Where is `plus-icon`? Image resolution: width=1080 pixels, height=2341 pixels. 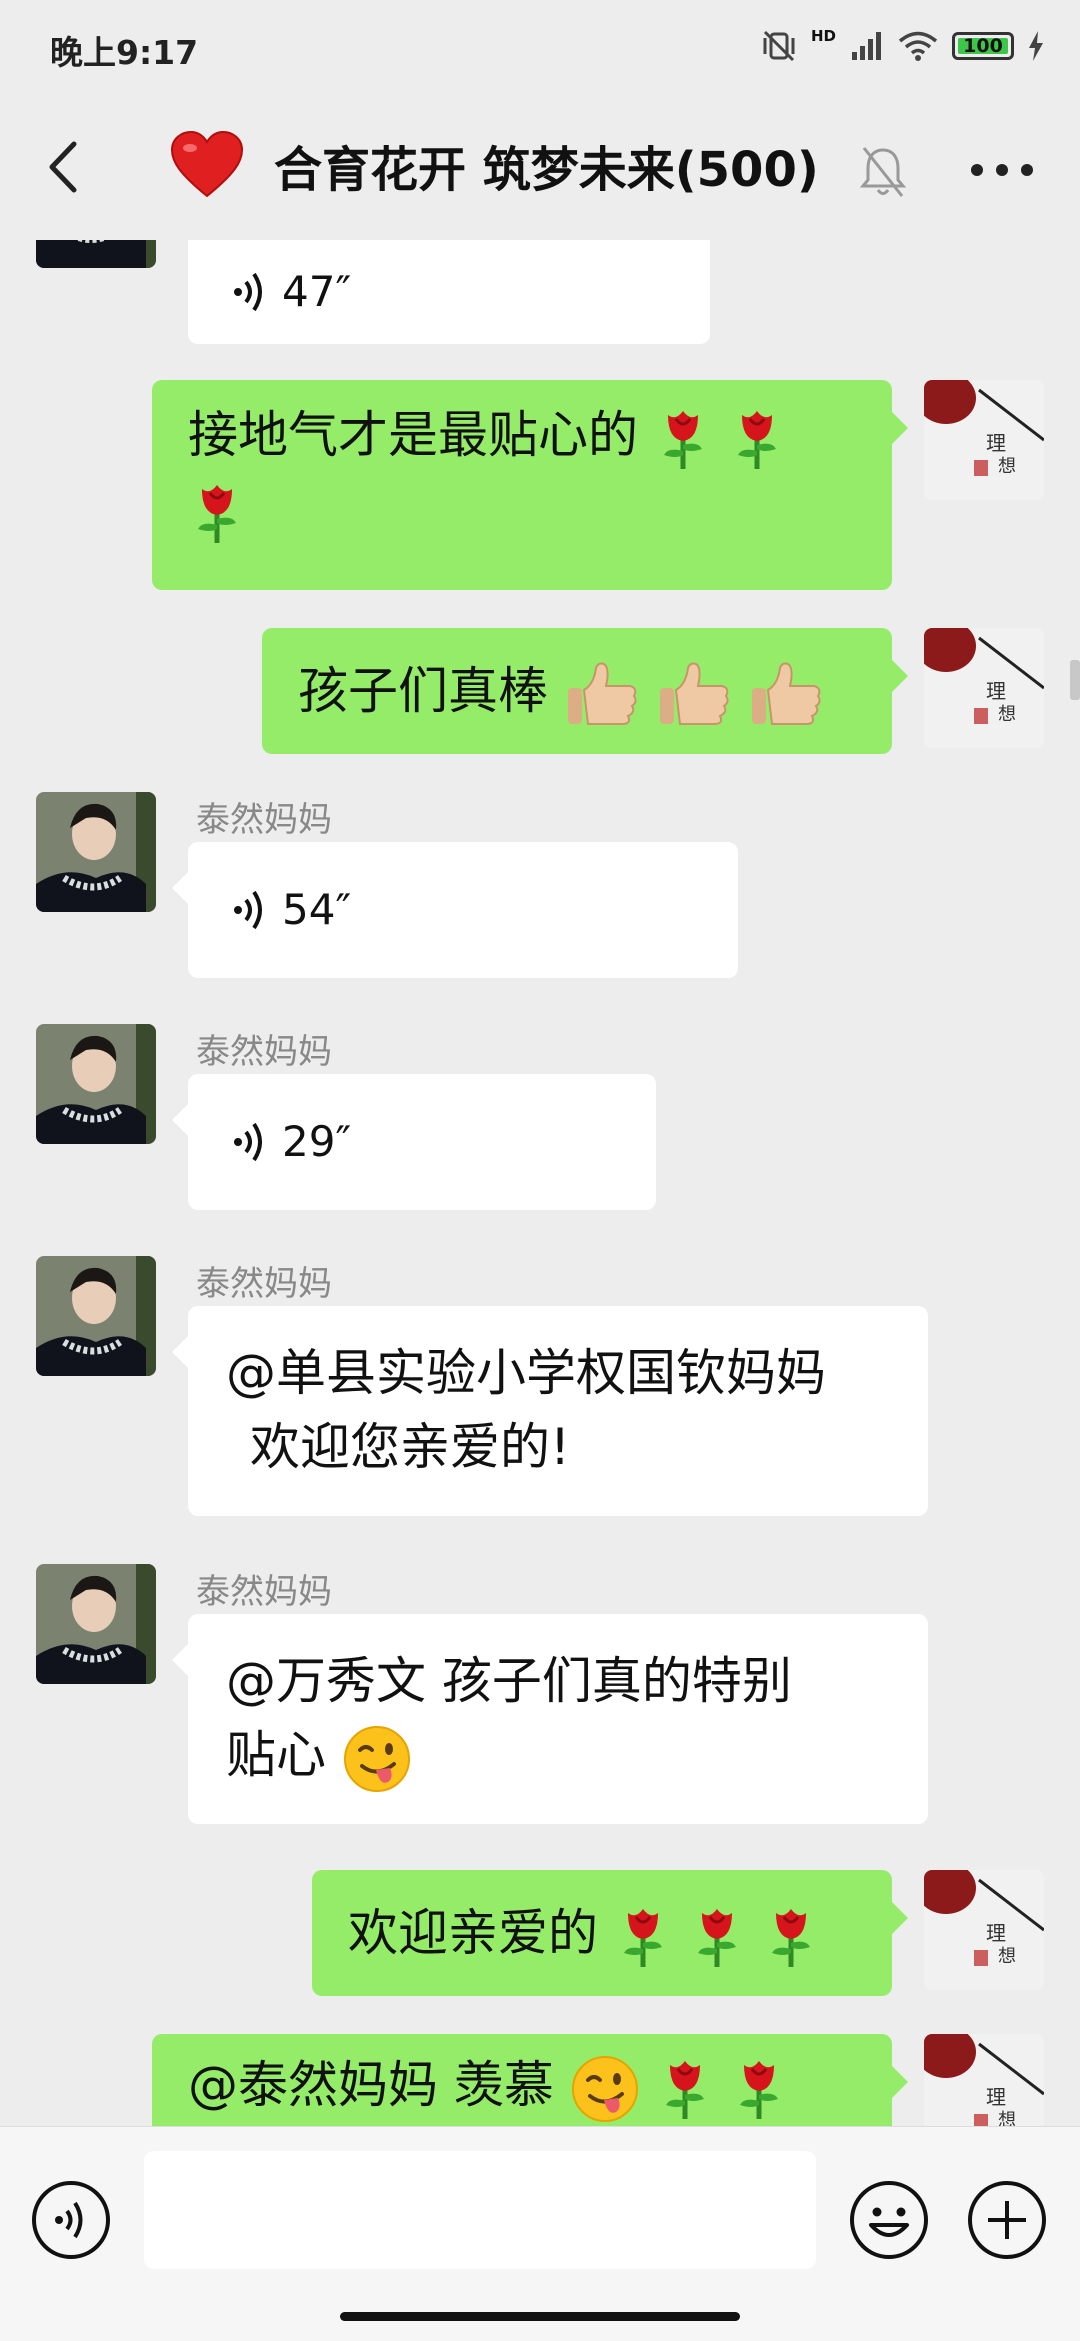 plus-icon is located at coordinates (1007, 2220).